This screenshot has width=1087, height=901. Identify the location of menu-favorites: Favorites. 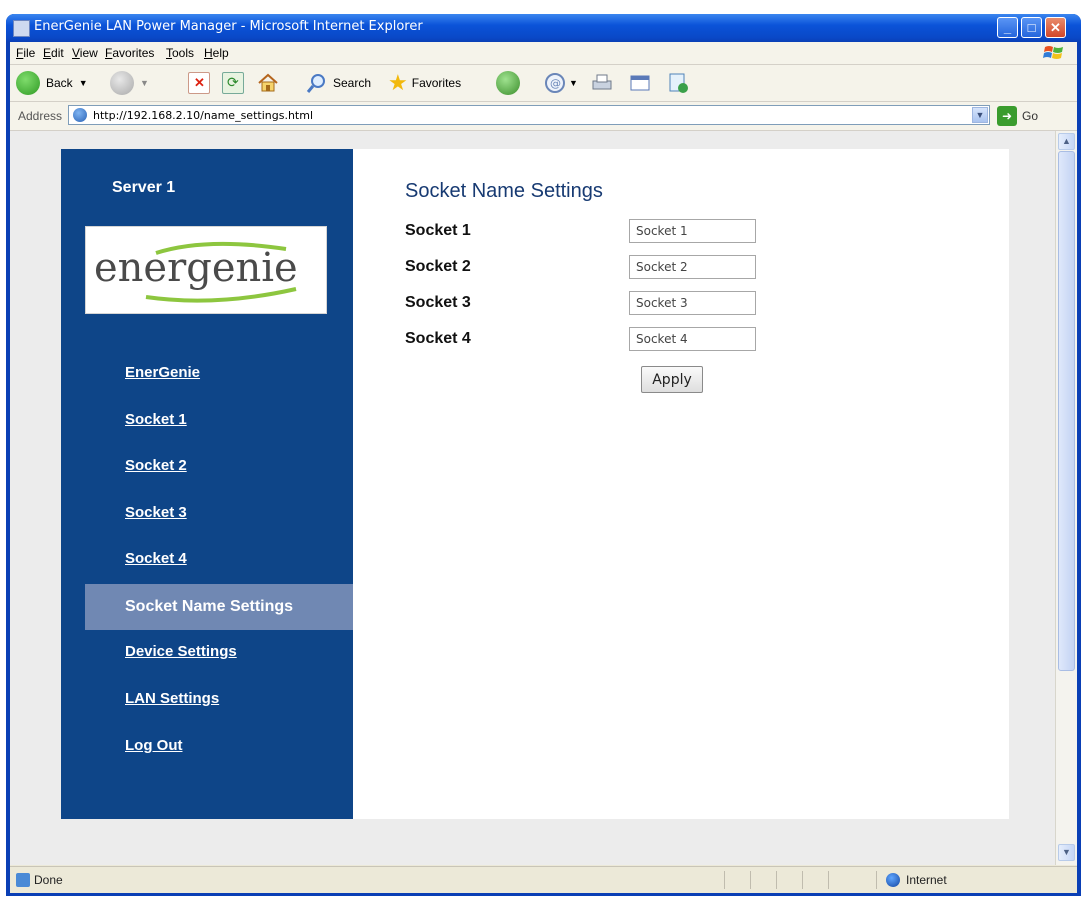
(129, 53).